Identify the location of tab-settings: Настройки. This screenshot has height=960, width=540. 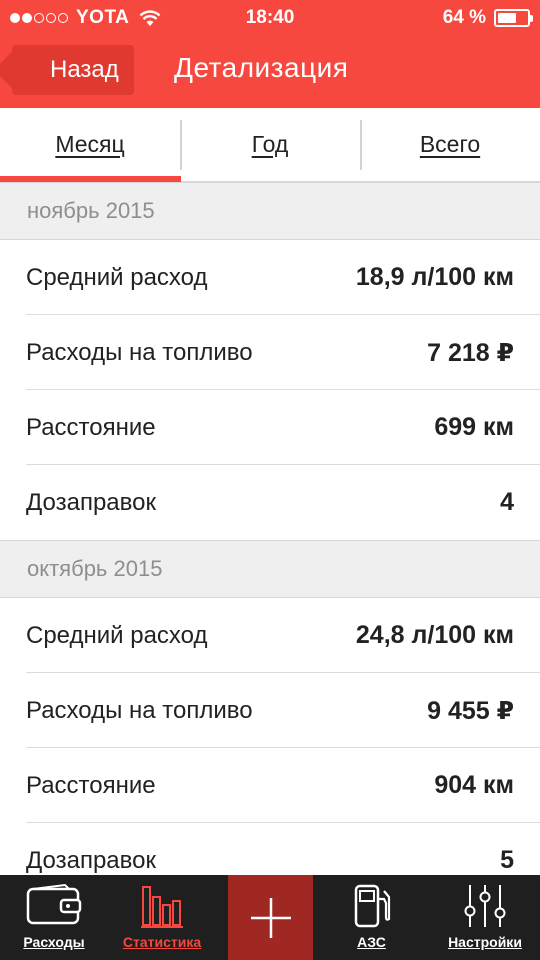
(485, 917).